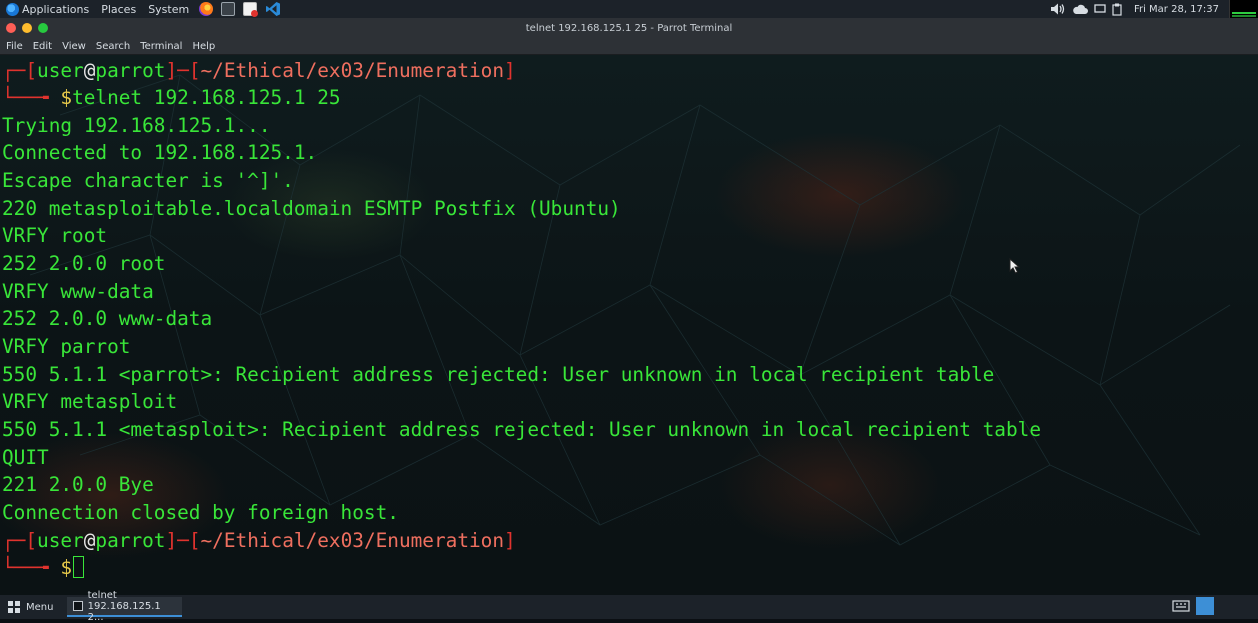 This screenshot has width=1258, height=623. I want to click on parrot-logo-icon, so click(12, 9).